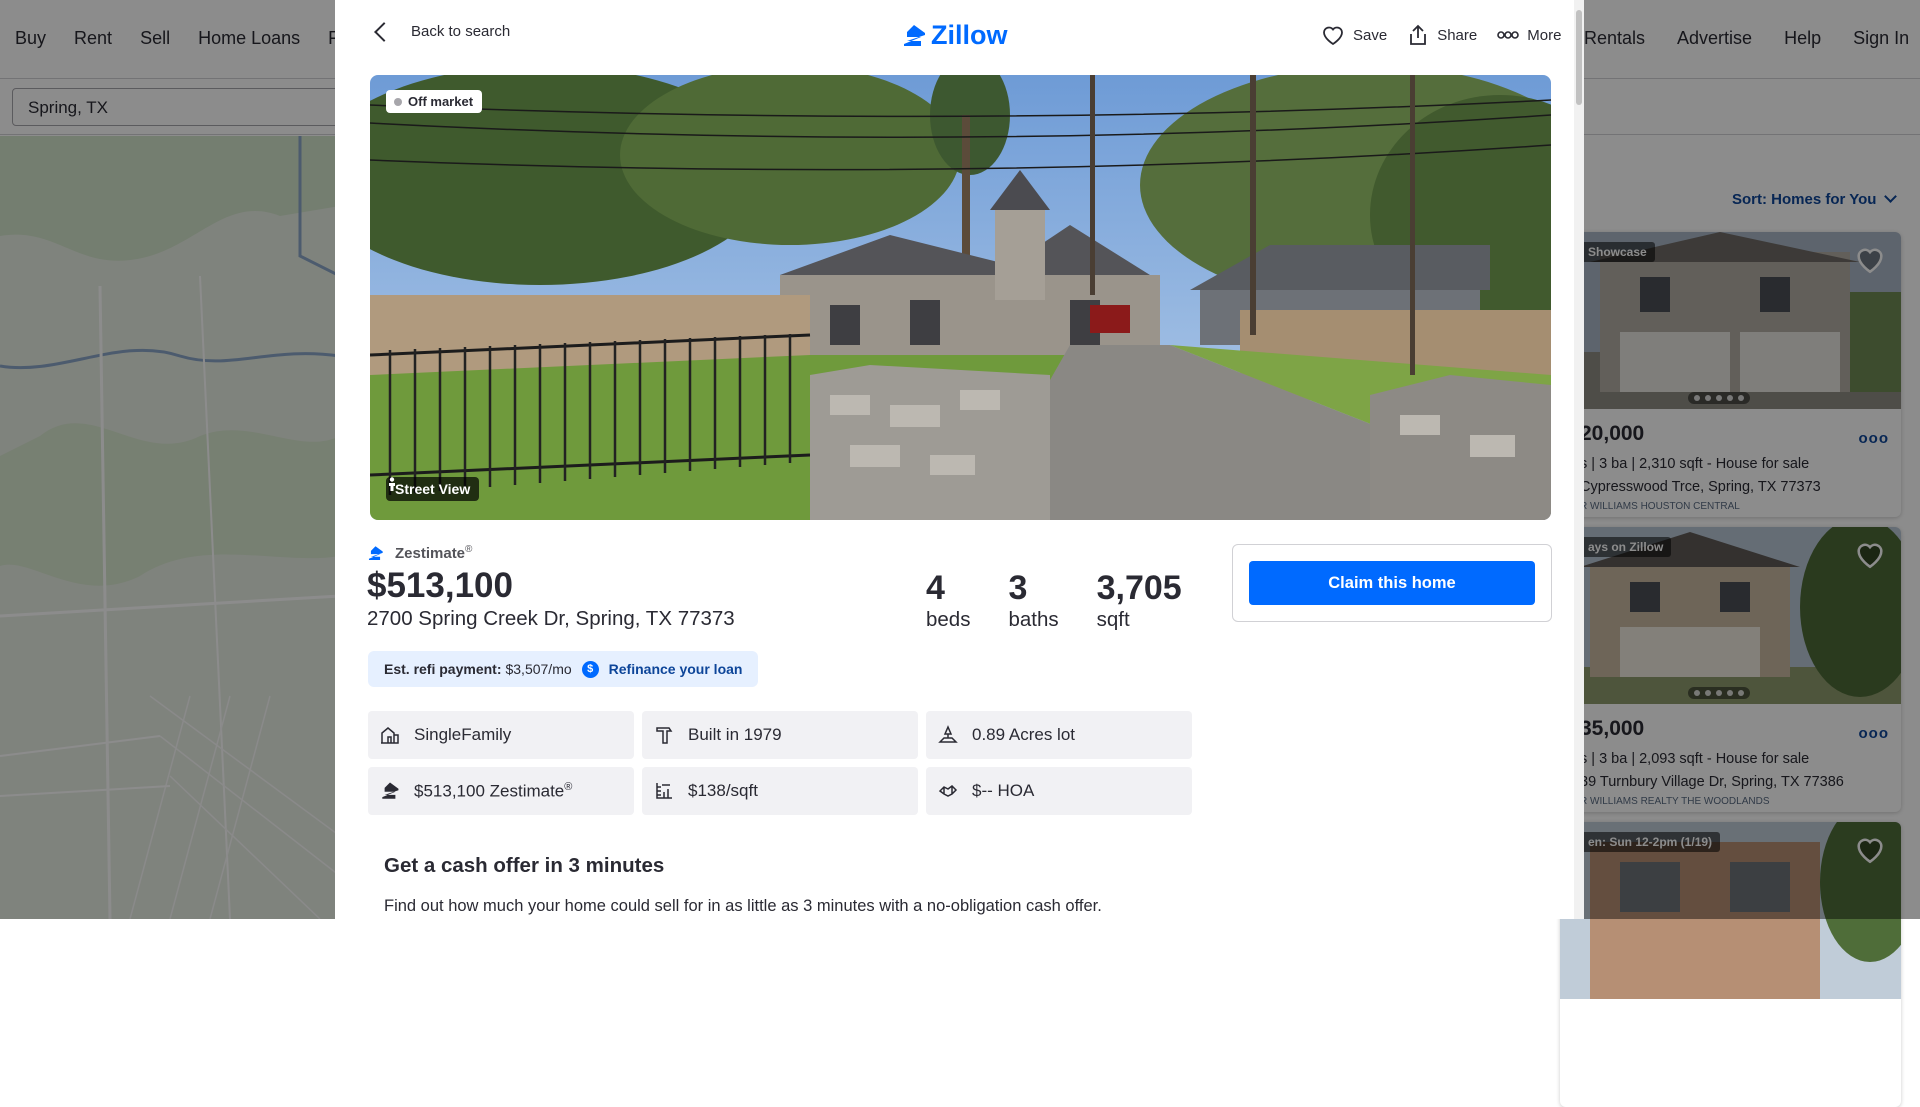 The image size is (1920, 1107). Describe the element at coordinates (664, 791) in the screenshot. I see `price-per-sqft-icon` at that location.